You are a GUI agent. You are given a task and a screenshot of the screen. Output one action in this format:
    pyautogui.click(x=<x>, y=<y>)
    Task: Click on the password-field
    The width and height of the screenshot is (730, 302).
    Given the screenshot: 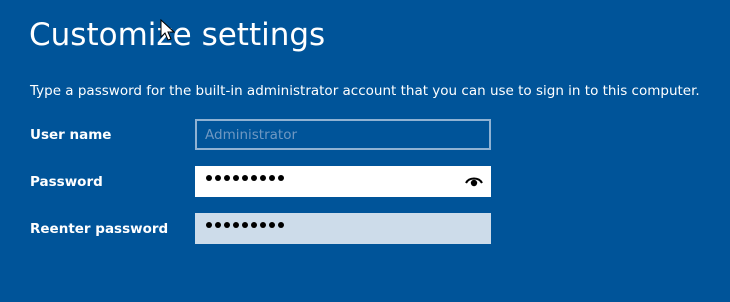 What is the action you would take?
    pyautogui.click(x=343, y=181)
    